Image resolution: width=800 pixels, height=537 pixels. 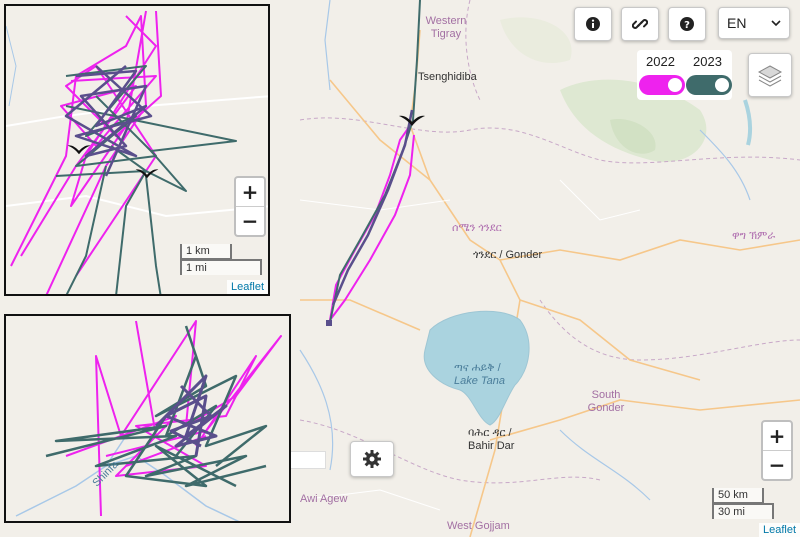 I want to click on label-bahir-dar-am: ባሕር ዳር /, so click(x=490, y=433).